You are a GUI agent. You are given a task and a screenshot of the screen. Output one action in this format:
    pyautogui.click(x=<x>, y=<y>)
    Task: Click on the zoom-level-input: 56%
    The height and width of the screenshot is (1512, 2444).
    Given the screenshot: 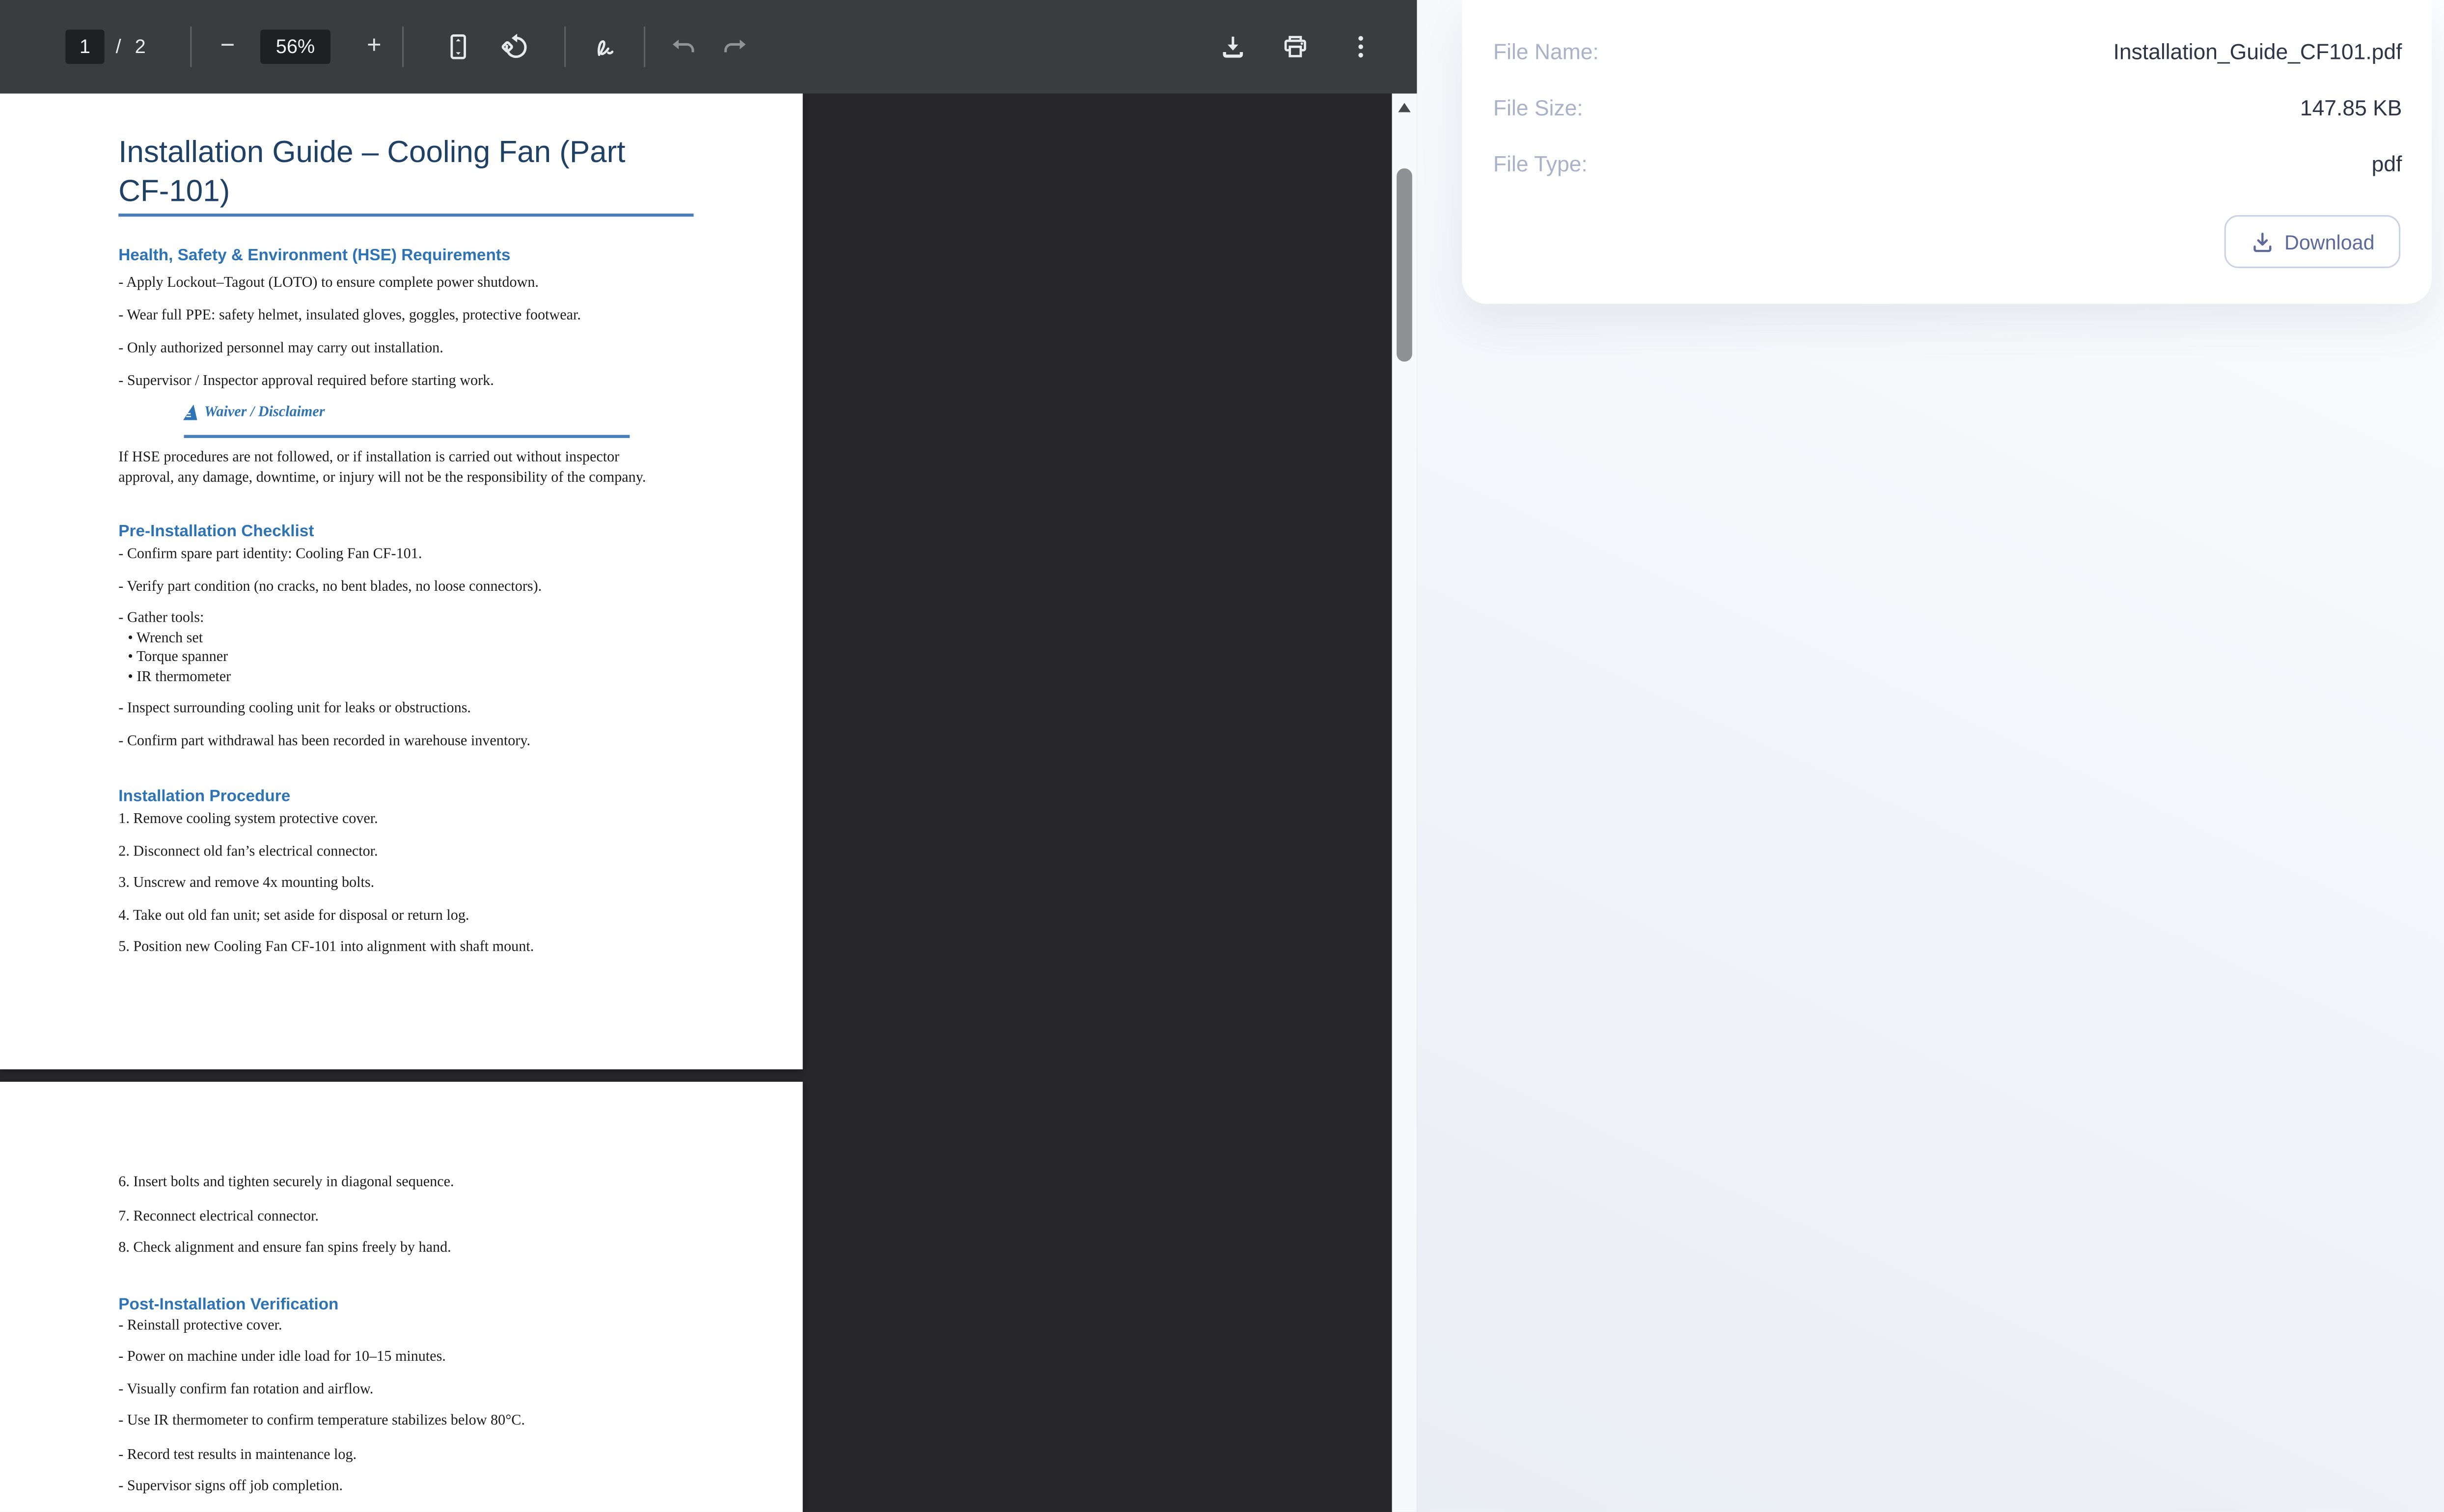 What is the action you would take?
    pyautogui.click(x=295, y=46)
    